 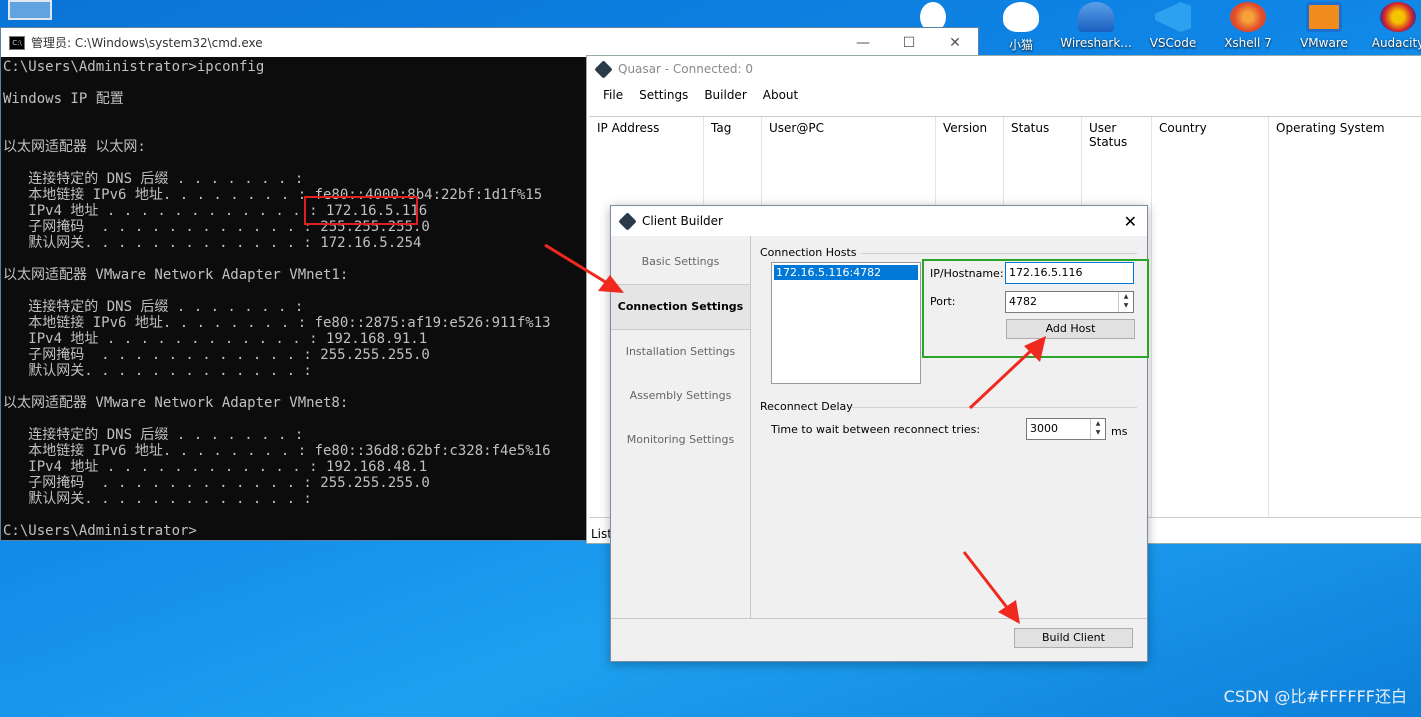 What do you see at coordinates (988, 583) in the screenshot?
I see `arrow-to-build-client` at bounding box center [988, 583].